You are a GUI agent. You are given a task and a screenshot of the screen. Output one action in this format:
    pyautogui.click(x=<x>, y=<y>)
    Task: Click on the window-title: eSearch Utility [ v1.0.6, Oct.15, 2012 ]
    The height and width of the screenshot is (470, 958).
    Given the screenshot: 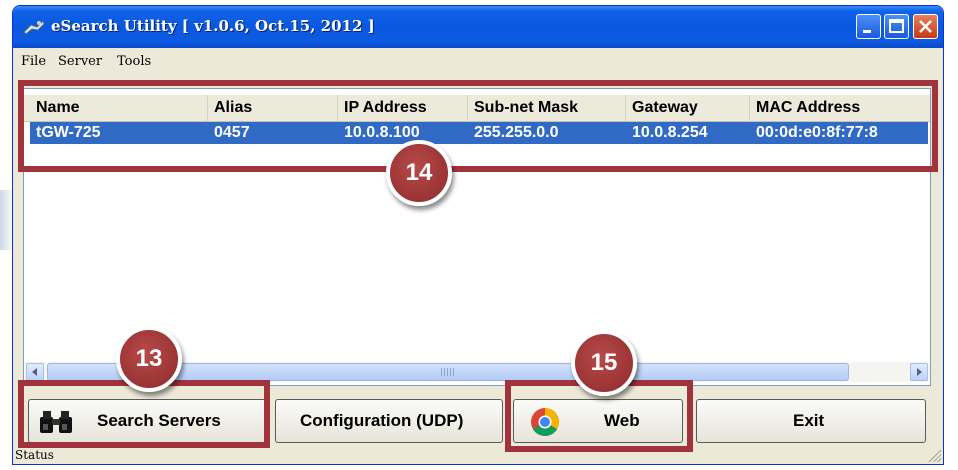 What is the action you would take?
    pyautogui.click(x=213, y=26)
    